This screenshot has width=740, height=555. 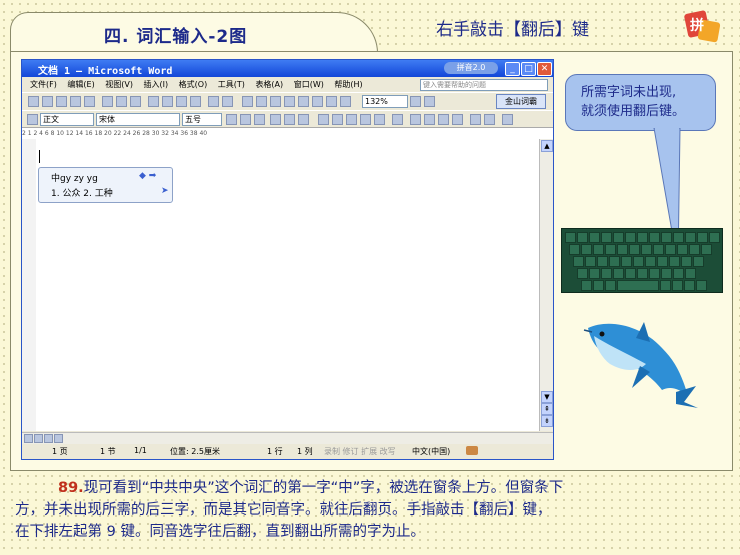 What do you see at coordinates (275, 101) in the screenshot?
I see `insert-table-icon` at bounding box center [275, 101].